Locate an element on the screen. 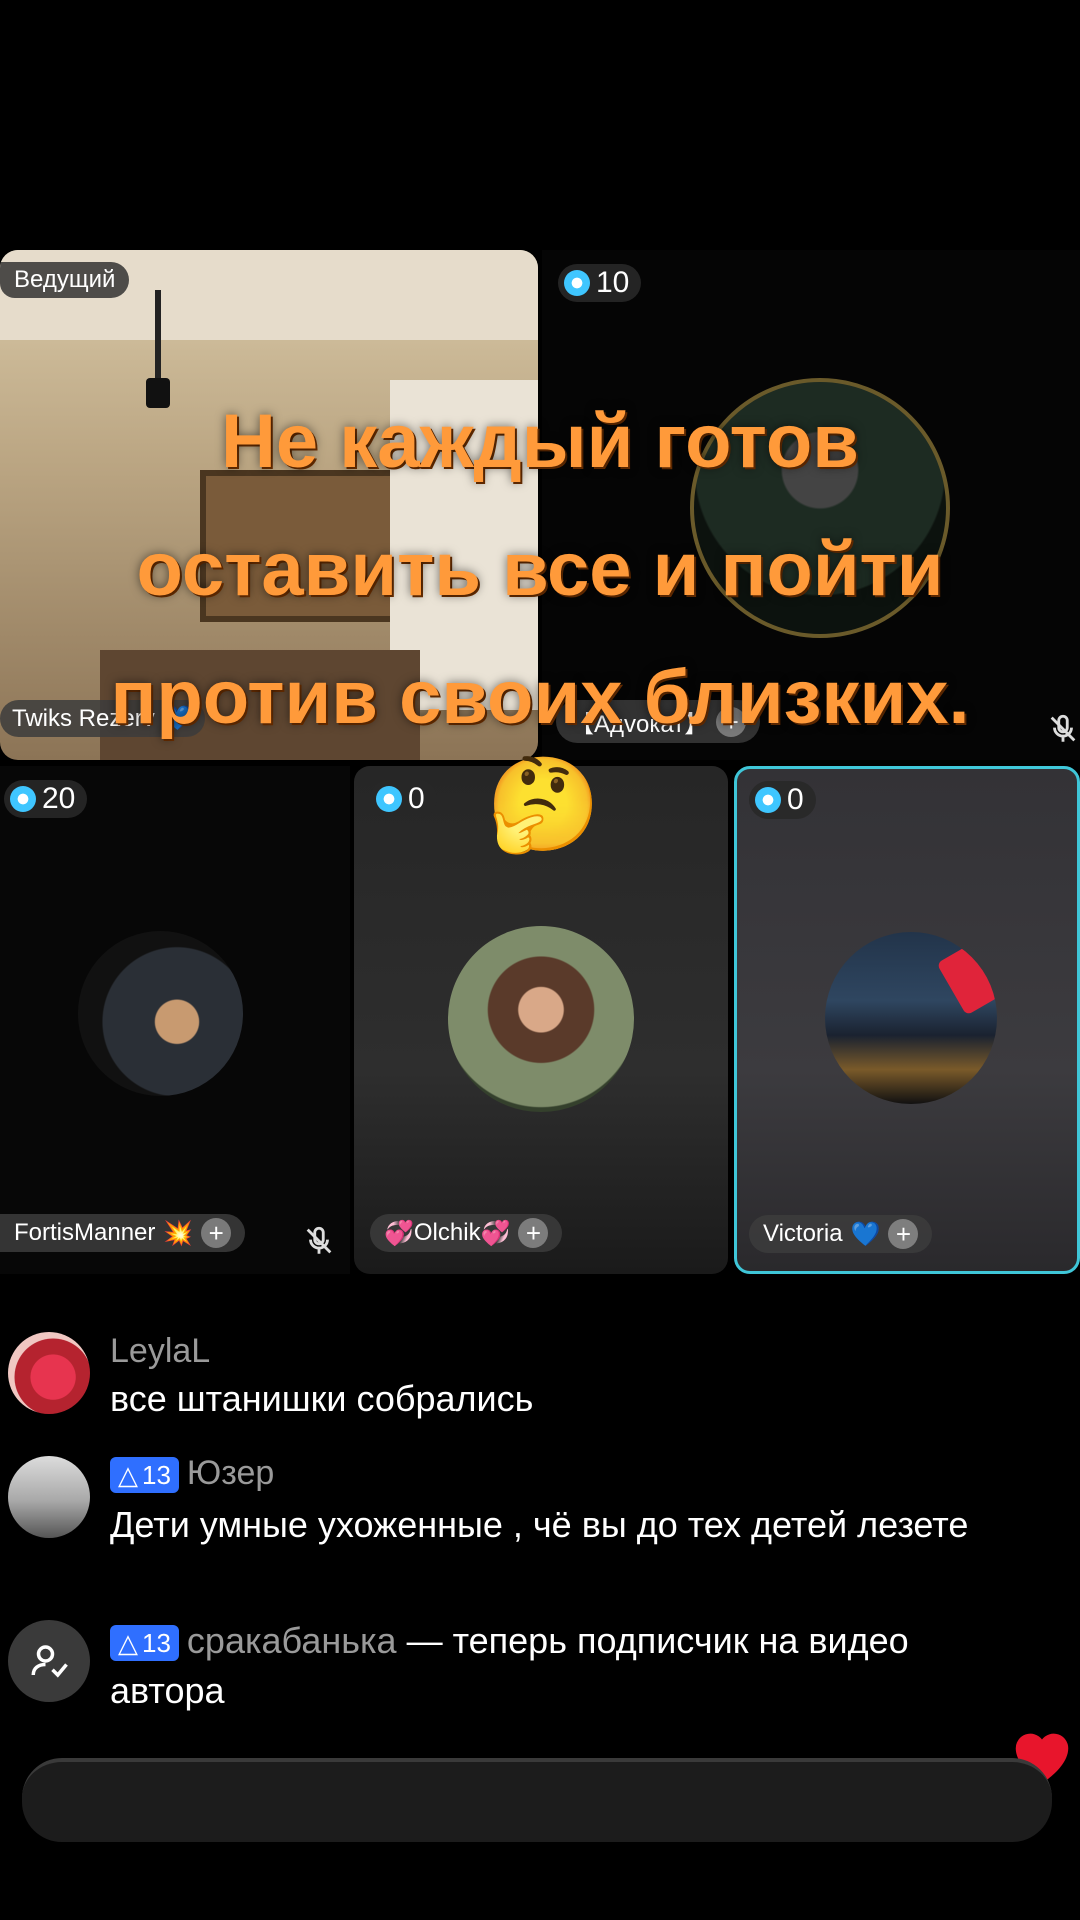 The image size is (1080, 1920). guest-tile-advokat: 10 【Адvокат】 + is located at coordinates (811, 505).